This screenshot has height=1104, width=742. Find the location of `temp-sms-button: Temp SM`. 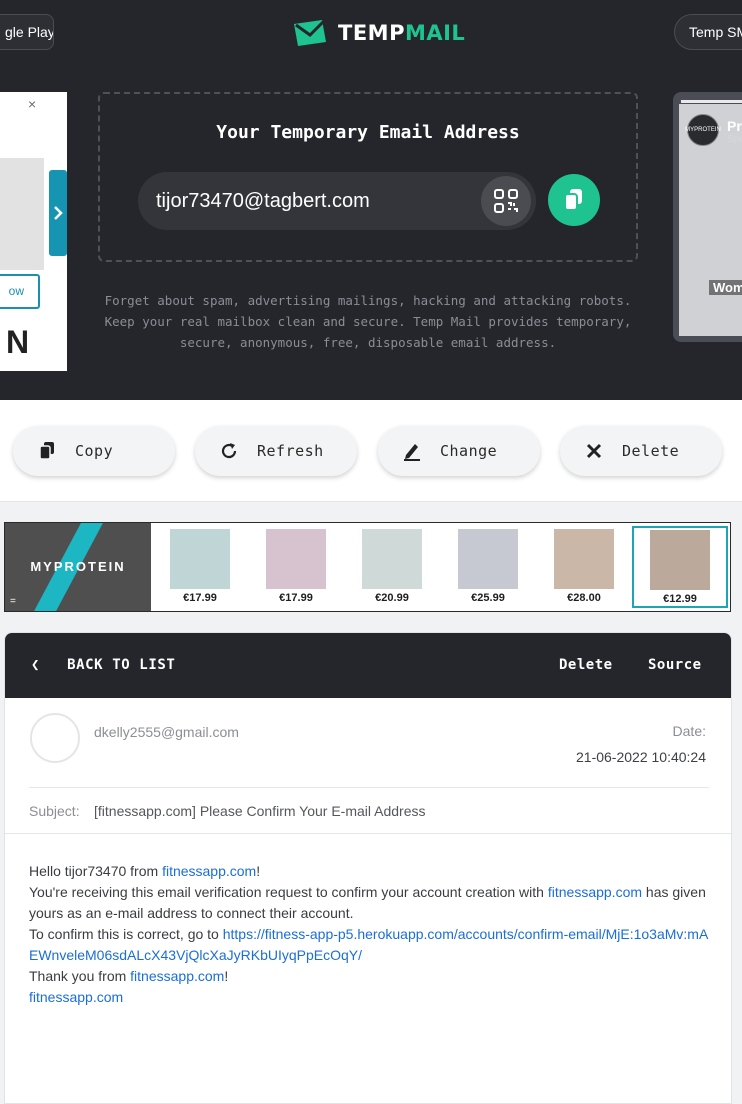

temp-sms-button: Temp SM is located at coordinates (708, 32).